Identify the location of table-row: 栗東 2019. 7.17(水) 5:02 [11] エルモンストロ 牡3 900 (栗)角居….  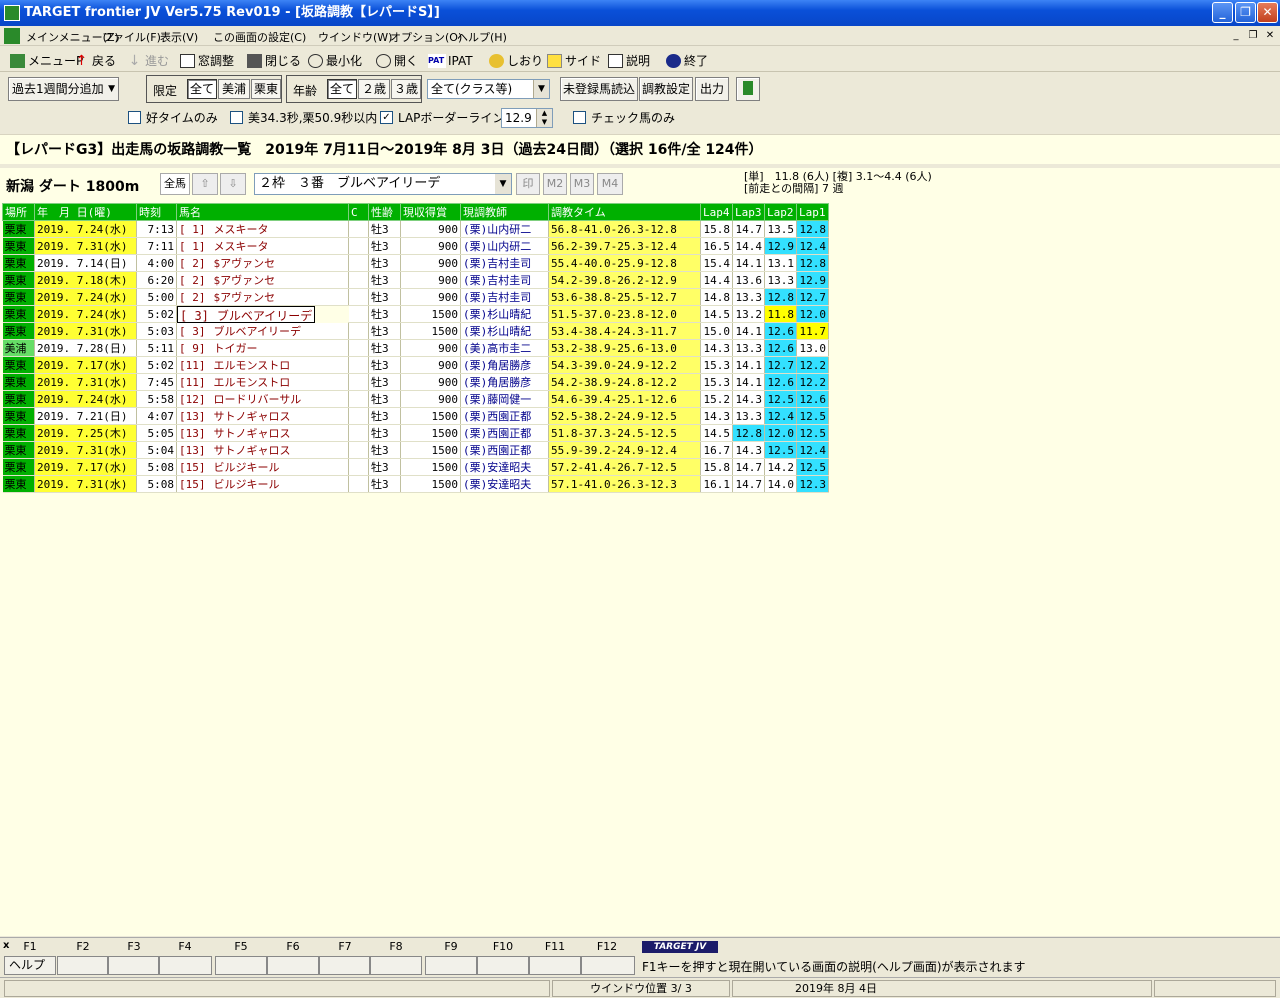
(415, 365).